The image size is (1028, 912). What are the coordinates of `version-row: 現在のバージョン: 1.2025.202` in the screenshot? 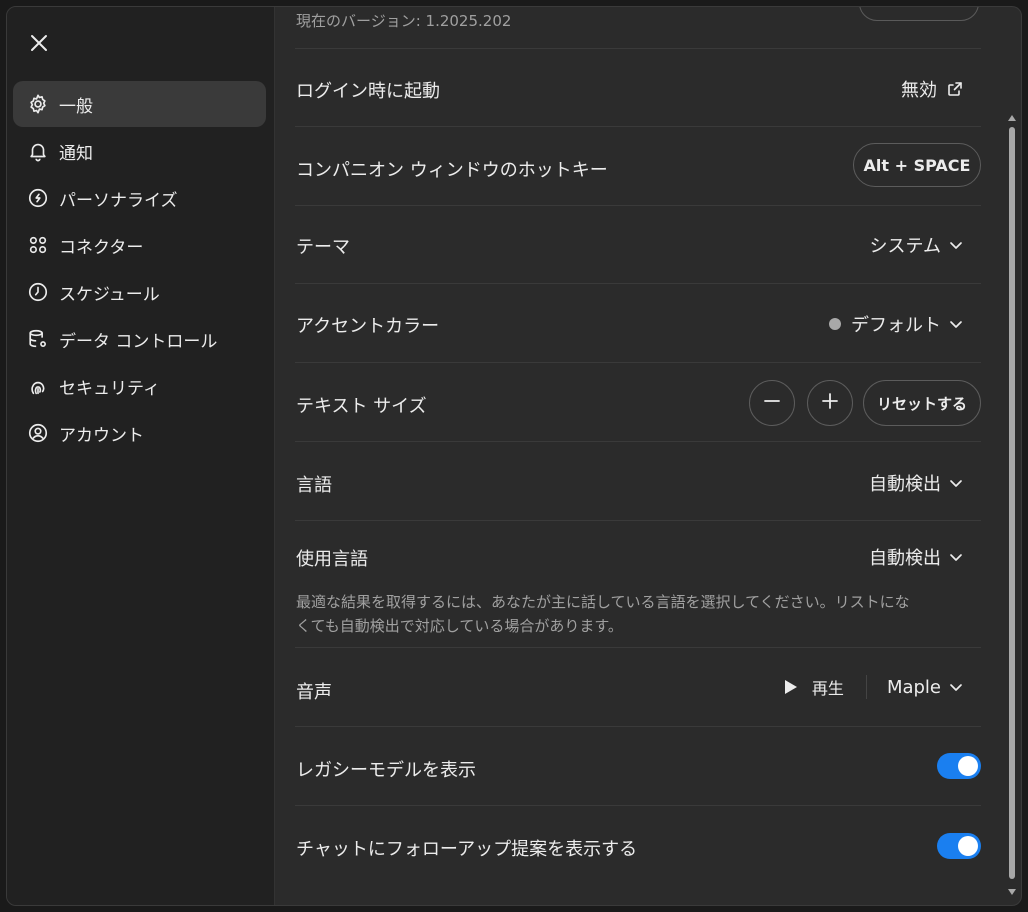 It's located at (638, 28).